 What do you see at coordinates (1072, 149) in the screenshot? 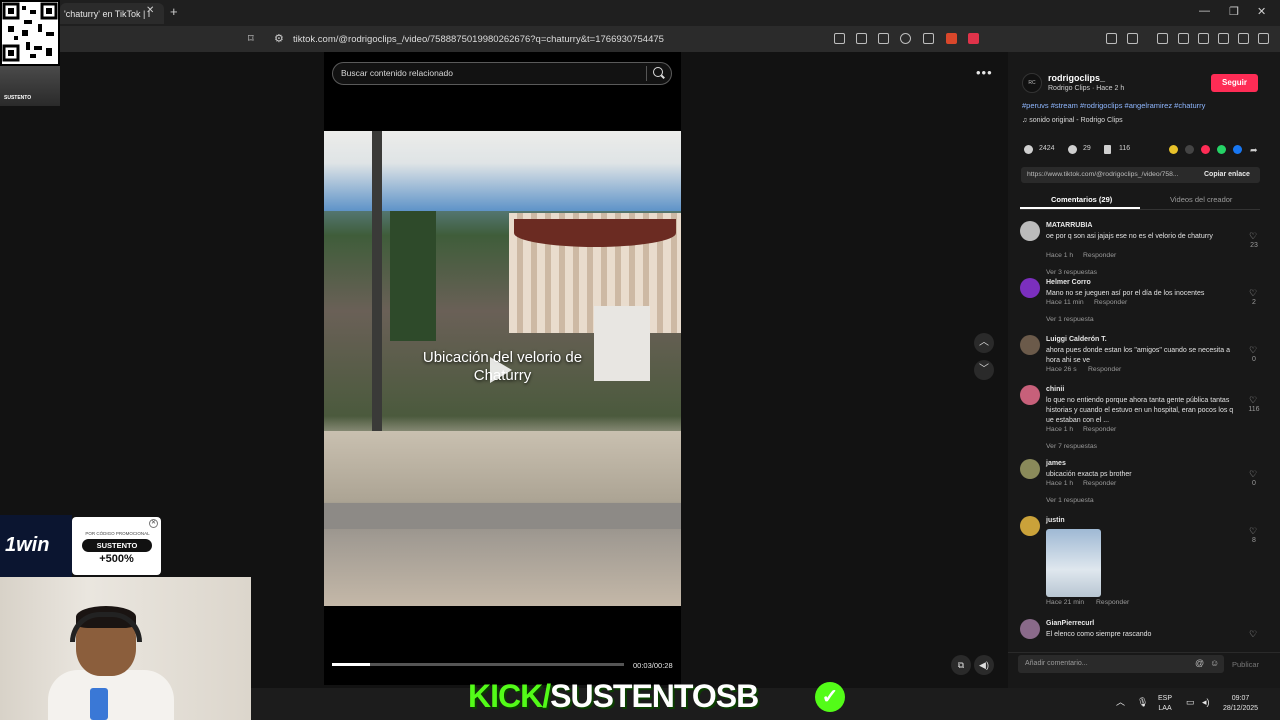
I see `comment-icon` at bounding box center [1072, 149].